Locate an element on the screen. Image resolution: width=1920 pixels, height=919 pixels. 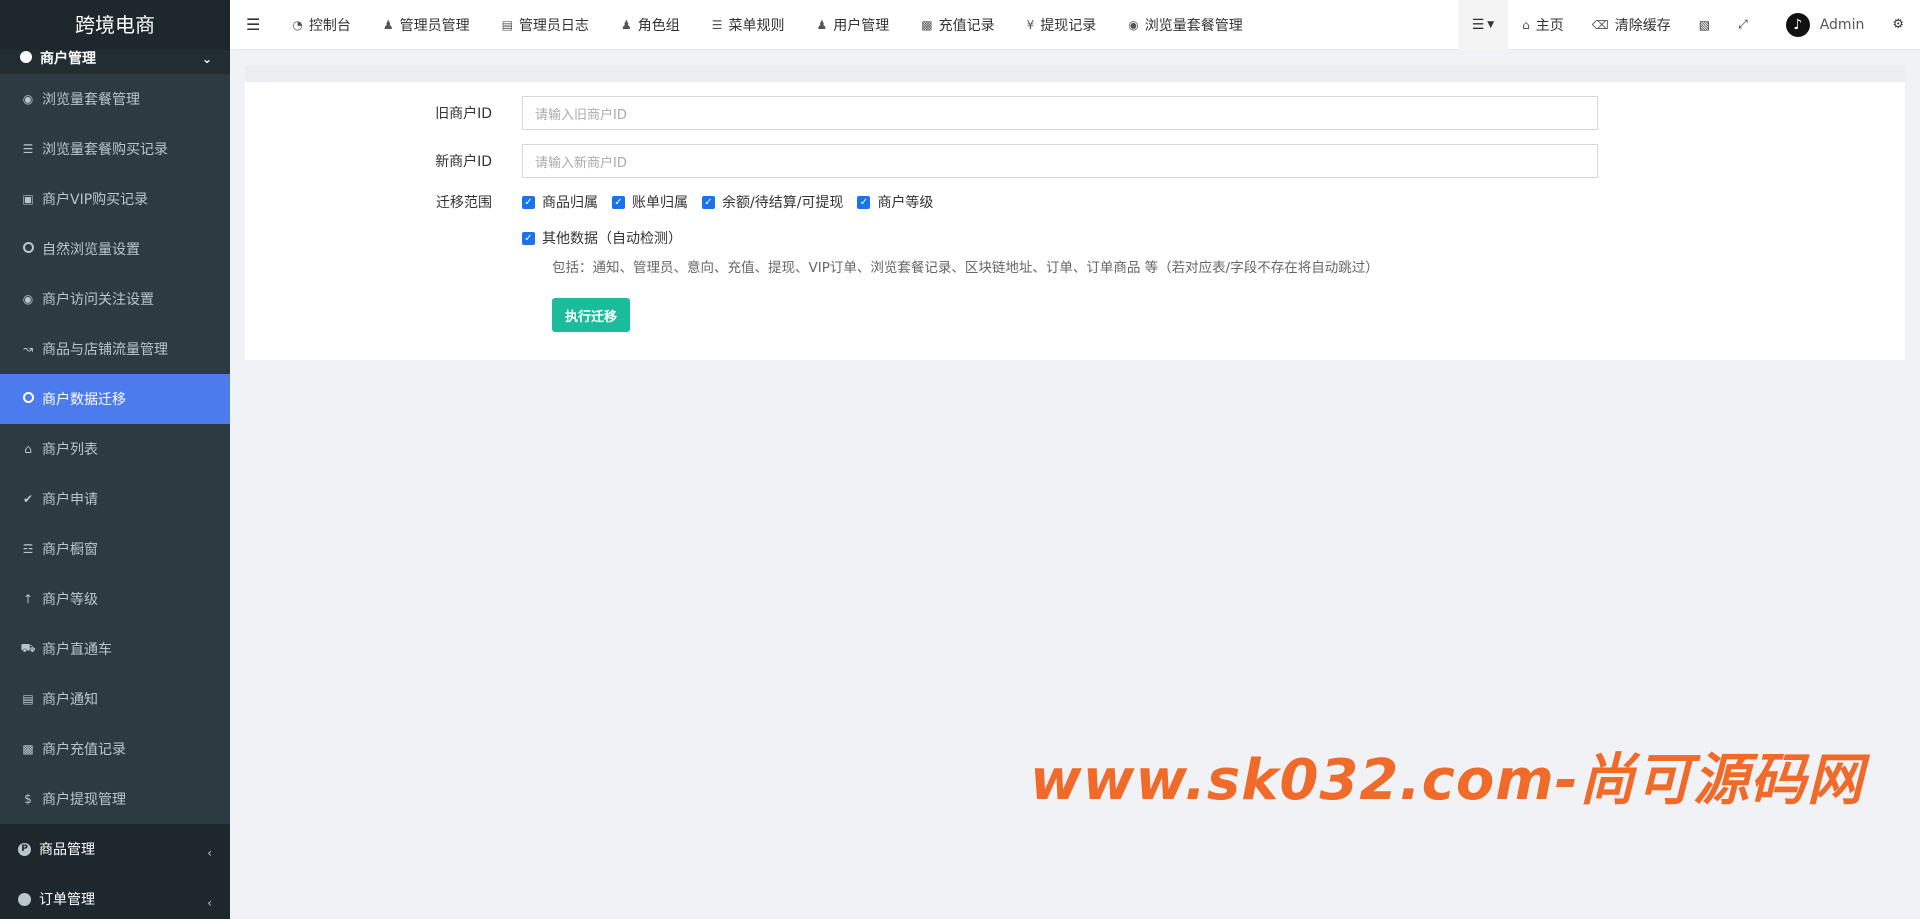
sidebar-item-natural-traffic: 自然浏览量设置 is located at coordinates (115, 249).